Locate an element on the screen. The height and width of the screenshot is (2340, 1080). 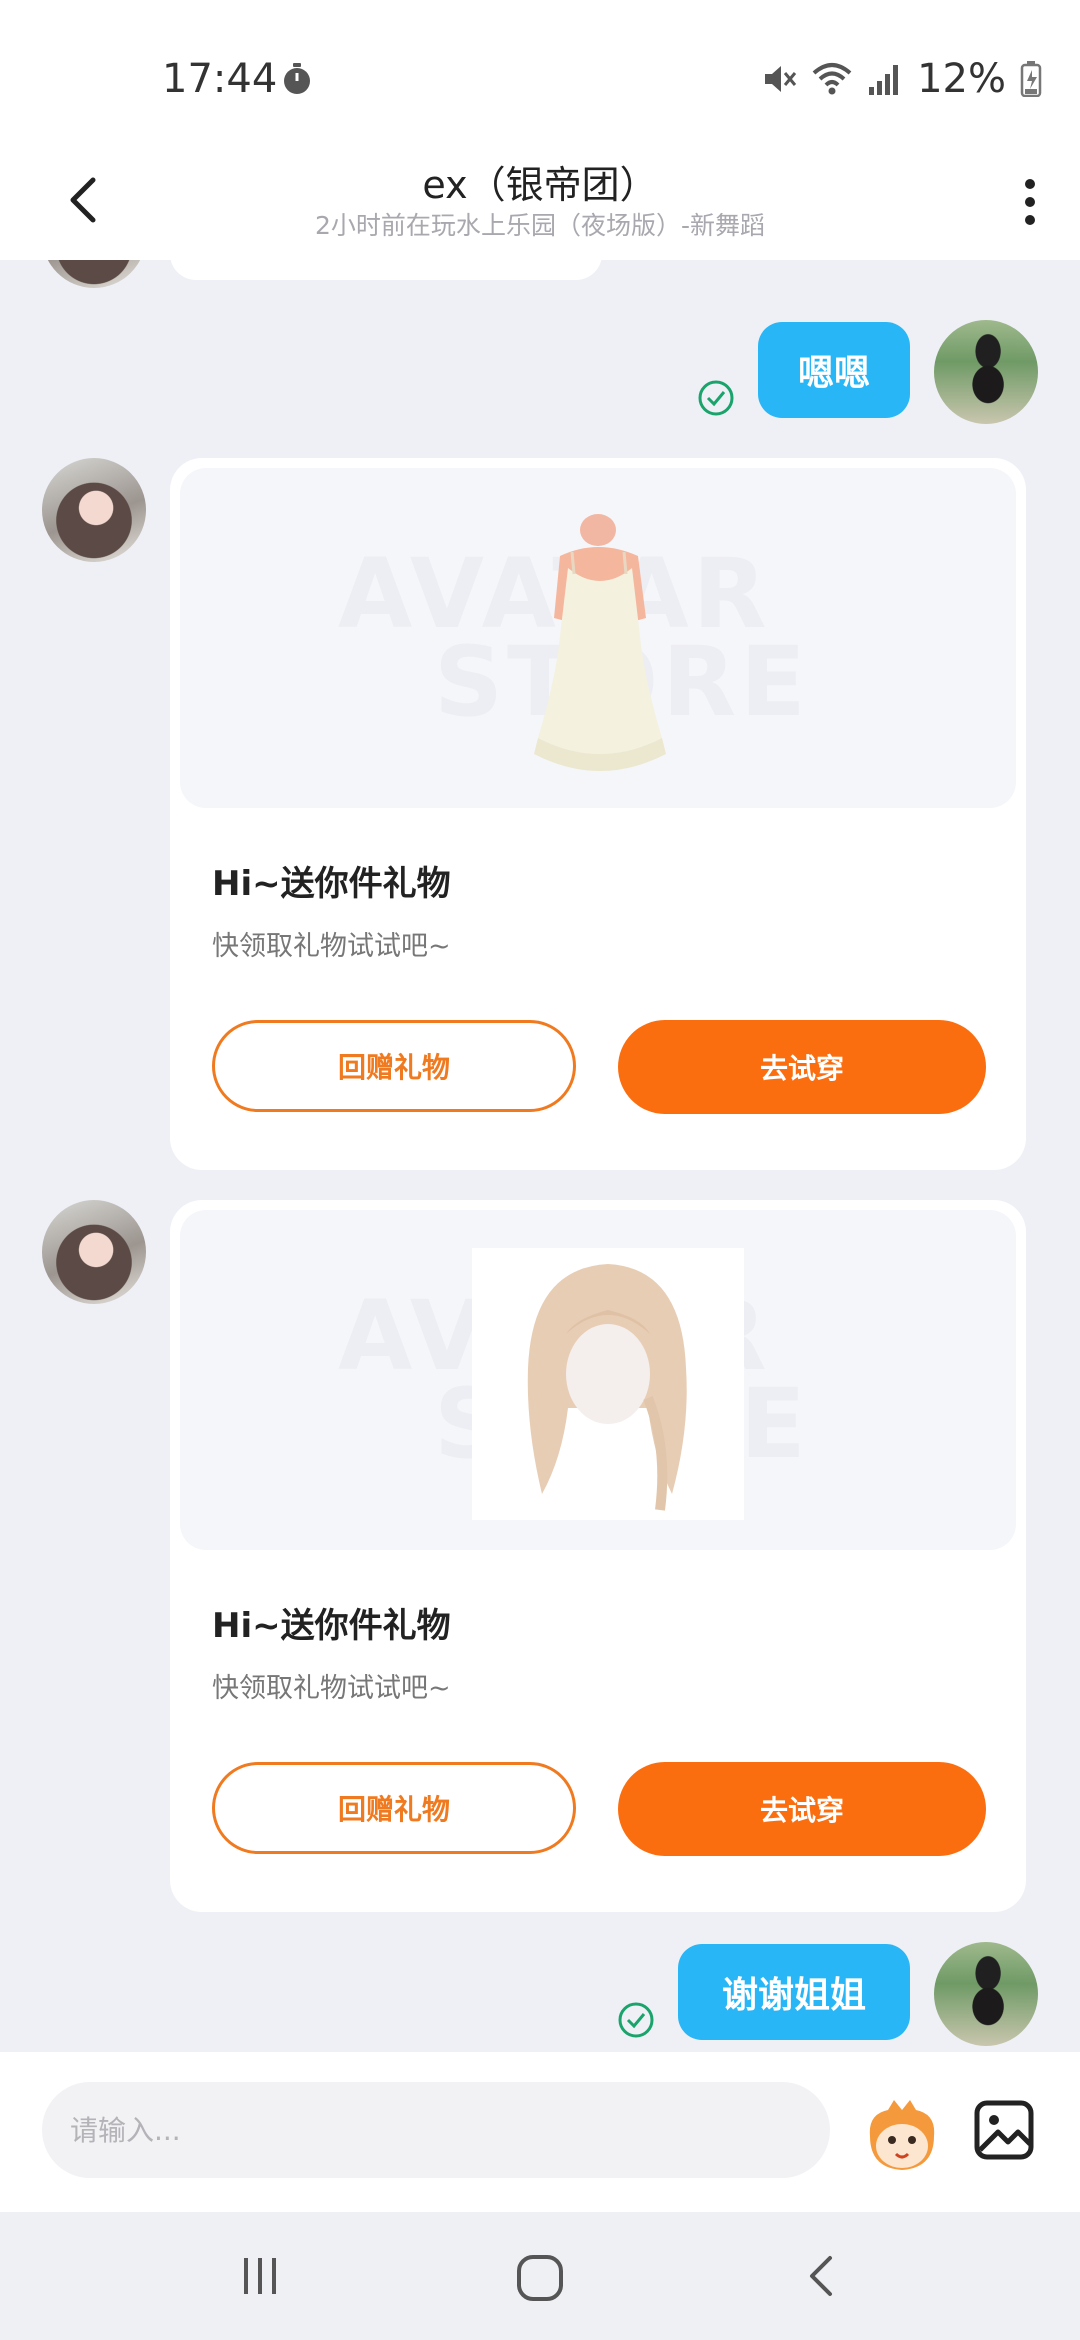
sent-message-bubble: 嗯嗯 is located at coordinates (834, 370).